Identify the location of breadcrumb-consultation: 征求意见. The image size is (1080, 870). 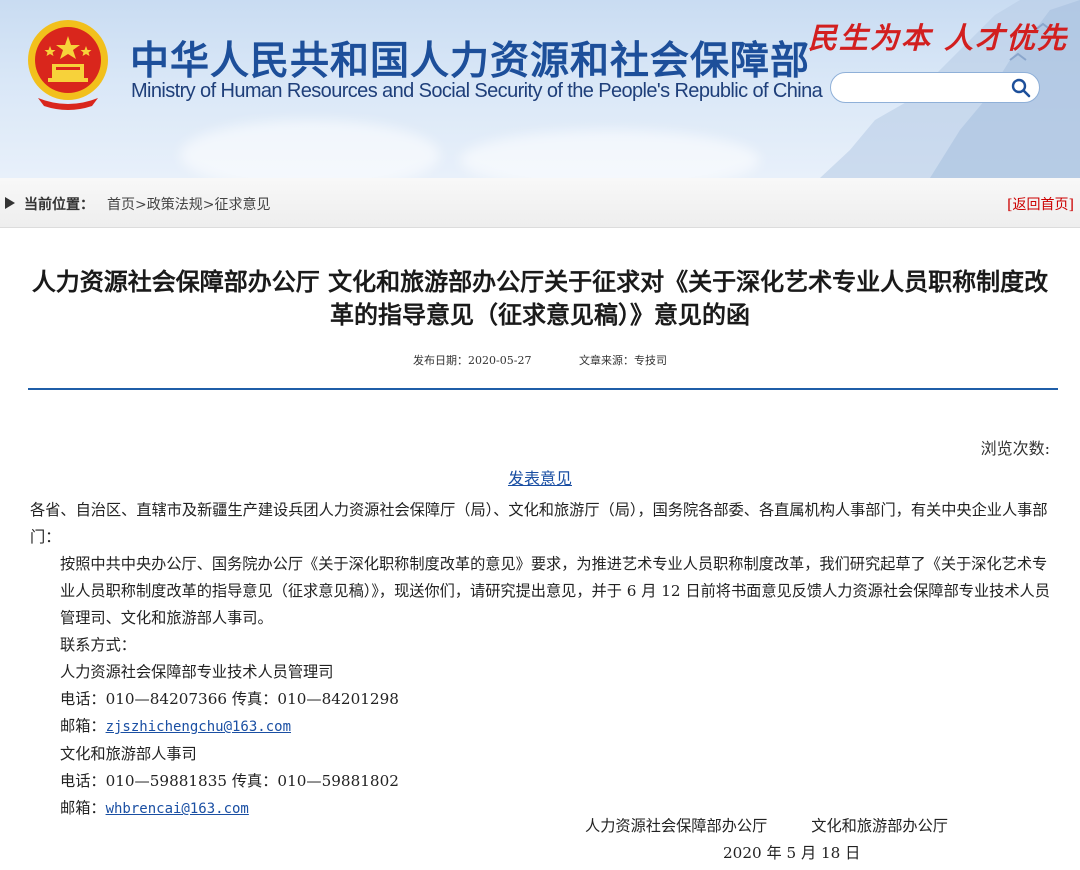
(242, 205).